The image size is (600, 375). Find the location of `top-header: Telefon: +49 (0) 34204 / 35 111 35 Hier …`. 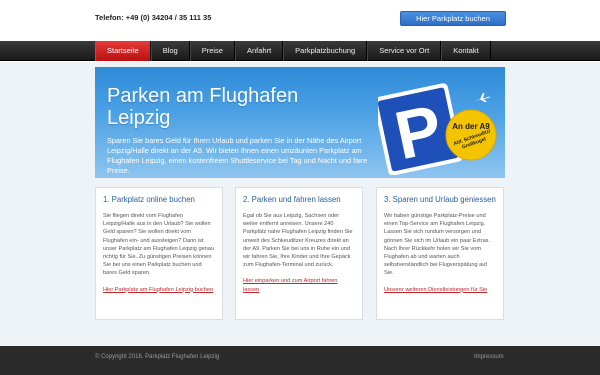

top-header: Telefon: +49 (0) 34204 / 35 111 35 Hier … is located at coordinates (300, 20).